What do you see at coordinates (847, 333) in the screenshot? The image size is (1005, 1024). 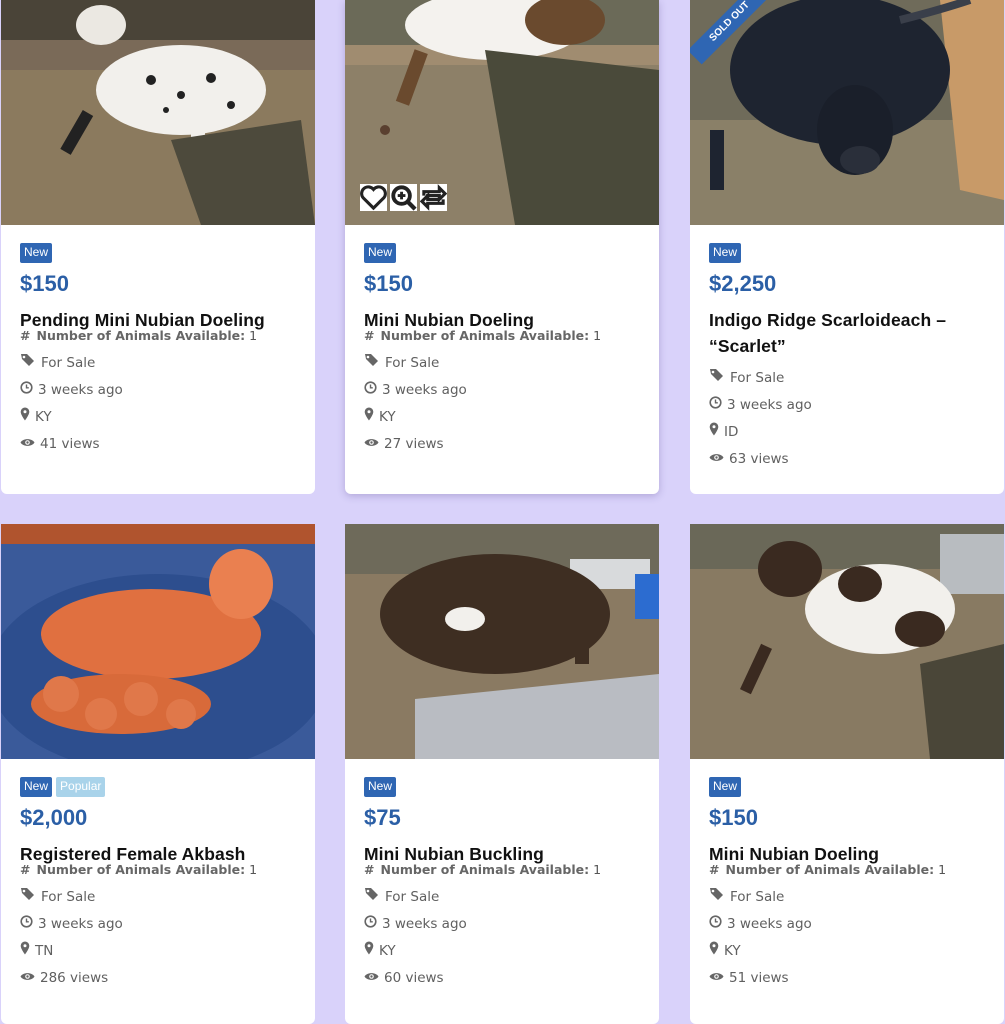 I see `listing-title: Indigo Ridge Scarloideach – “Scarlet”` at bounding box center [847, 333].